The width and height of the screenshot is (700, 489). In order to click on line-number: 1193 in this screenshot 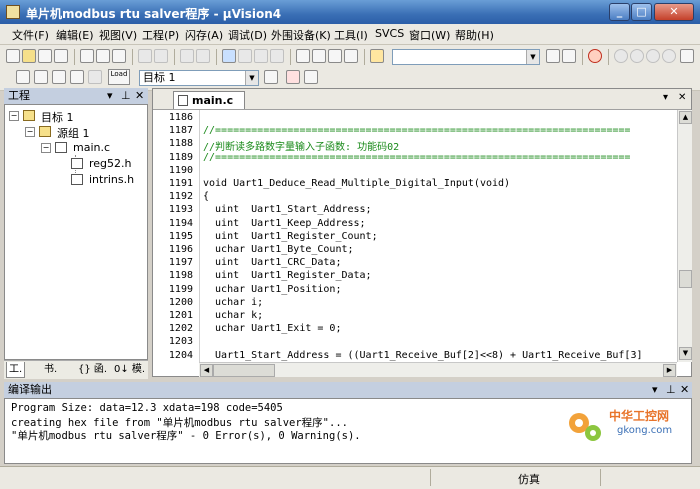, I will do `click(180, 210)`.